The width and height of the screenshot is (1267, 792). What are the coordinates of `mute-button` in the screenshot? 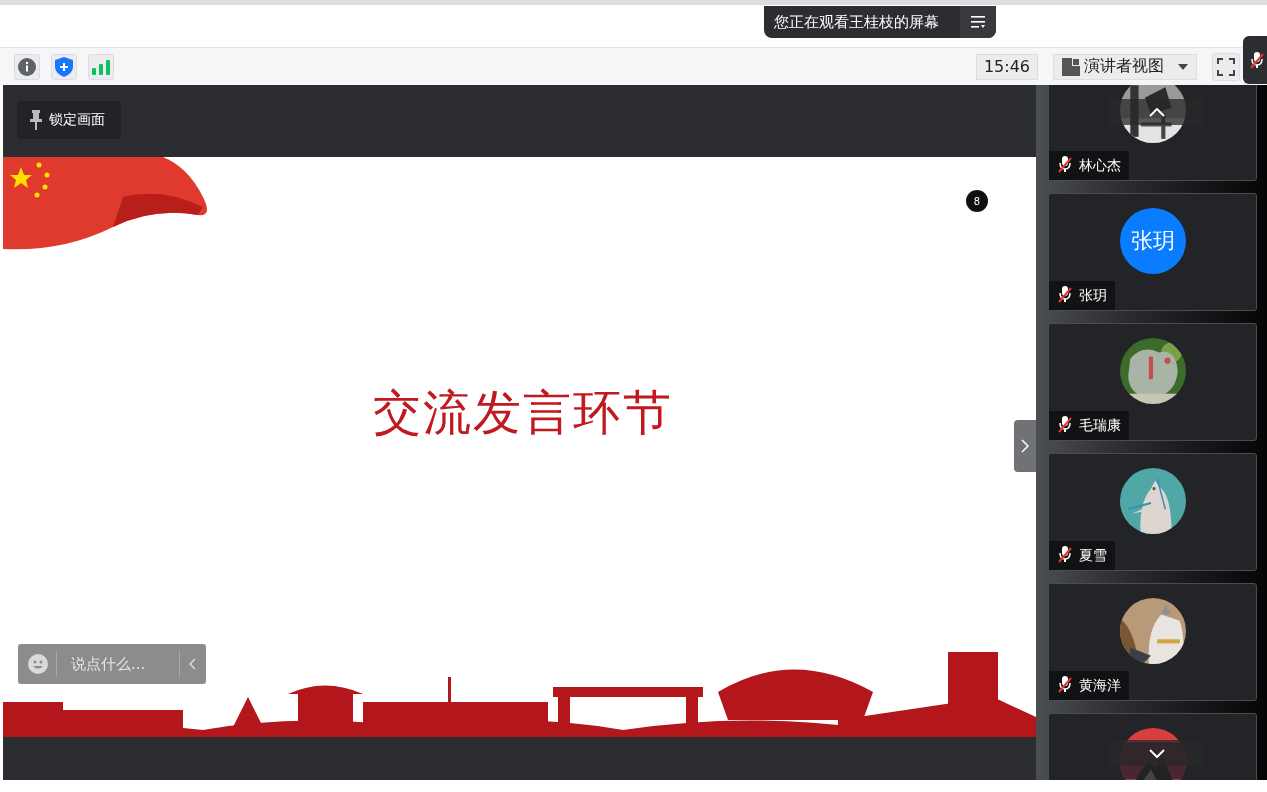 It's located at (1255, 60).